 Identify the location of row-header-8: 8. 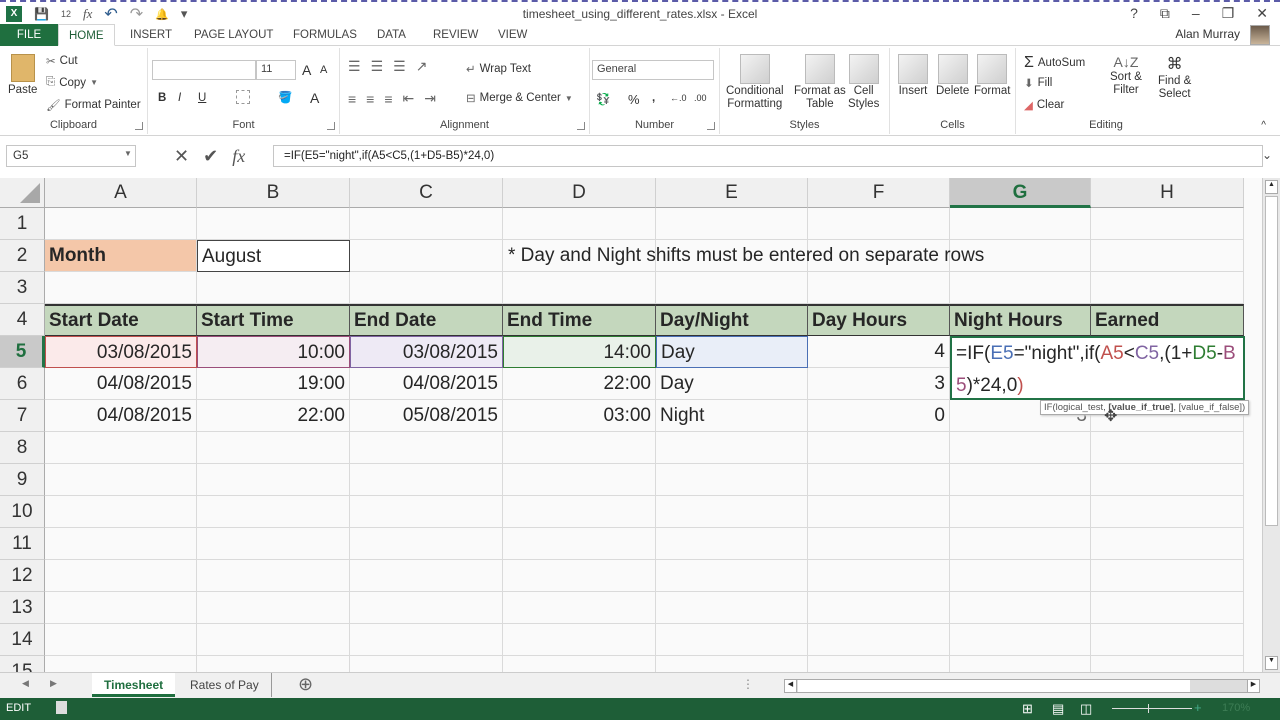
(22, 448).